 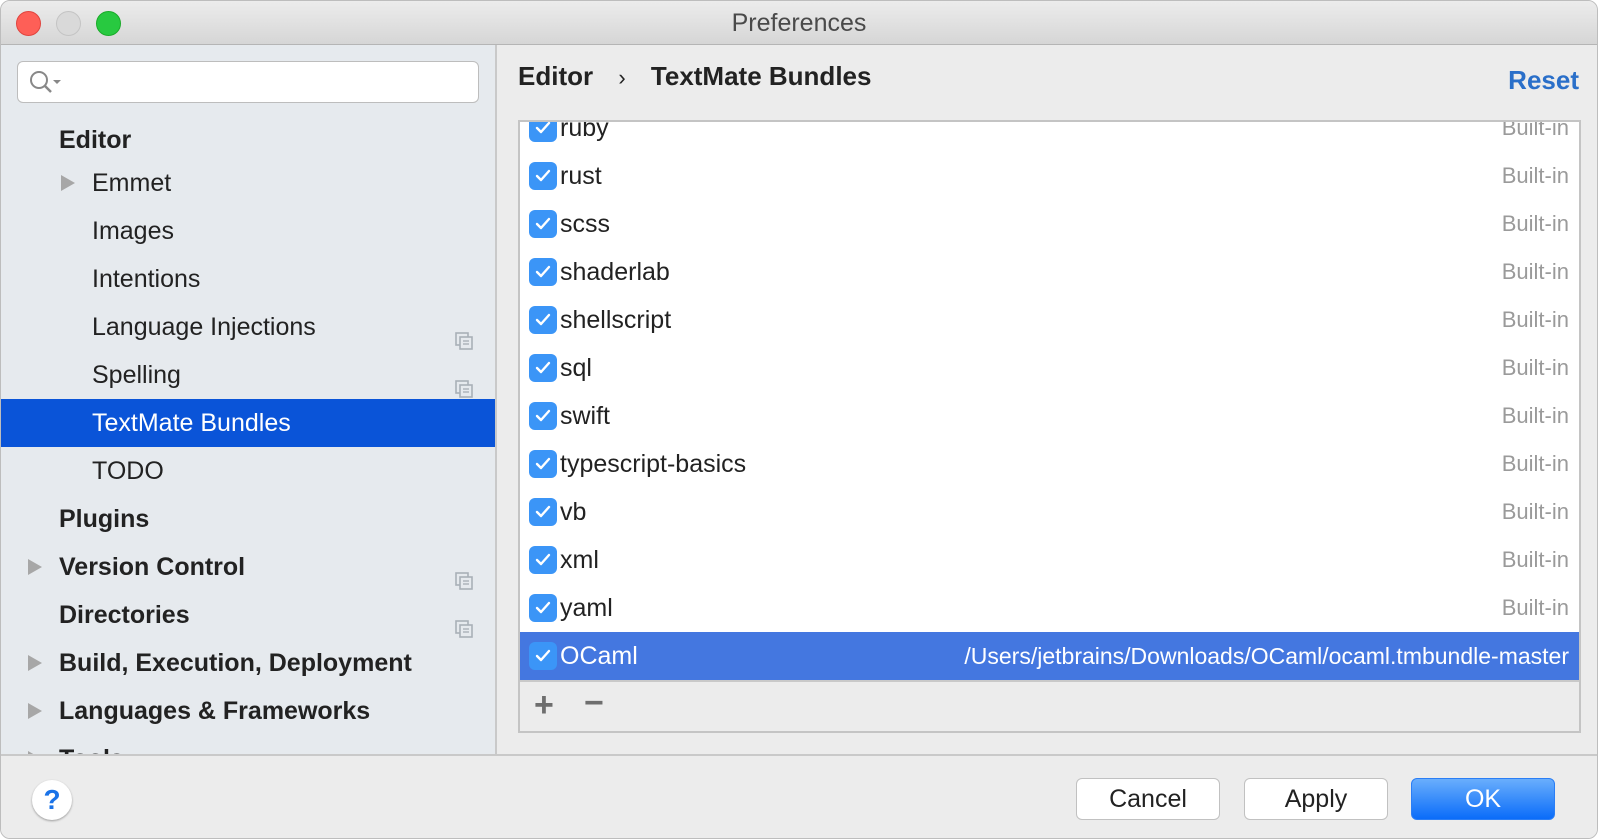 I want to click on breadcrumb: Editor › TextMate Bundles, so click(x=694, y=76).